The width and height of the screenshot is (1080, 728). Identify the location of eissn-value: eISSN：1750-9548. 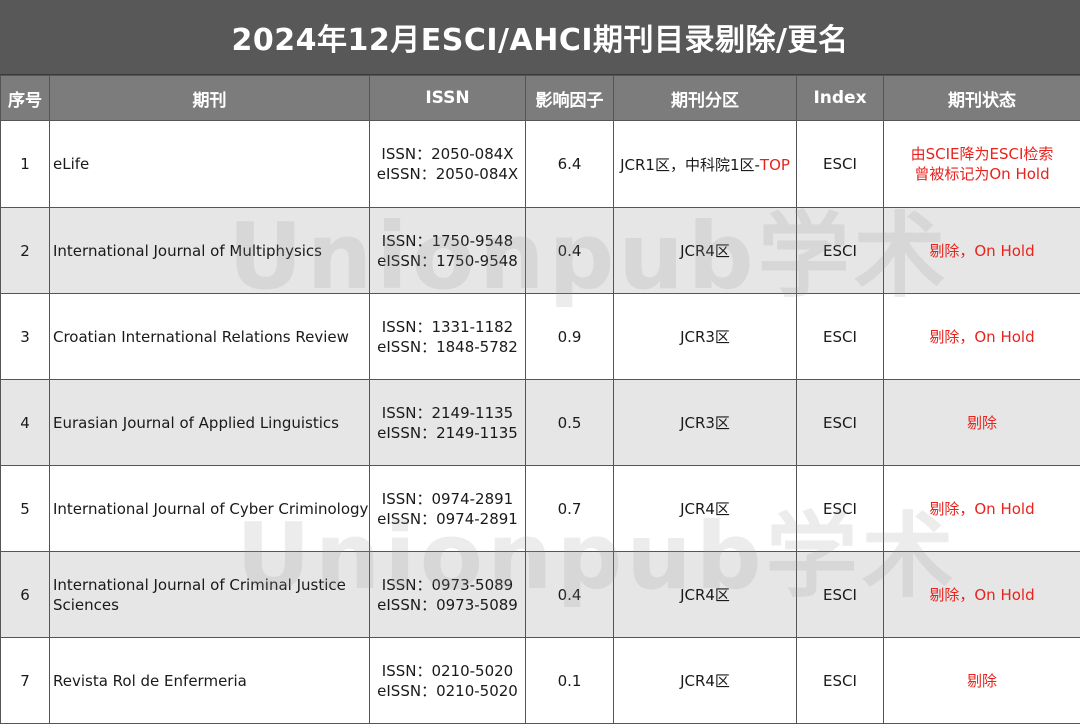
(447, 260).